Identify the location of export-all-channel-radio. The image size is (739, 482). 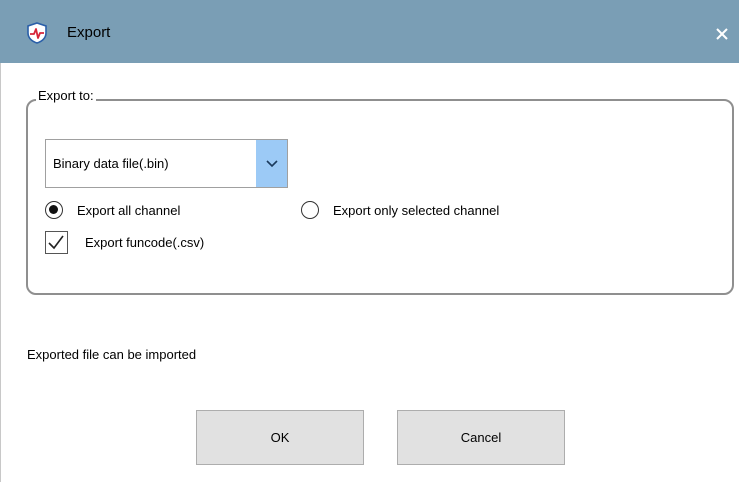
(54, 210).